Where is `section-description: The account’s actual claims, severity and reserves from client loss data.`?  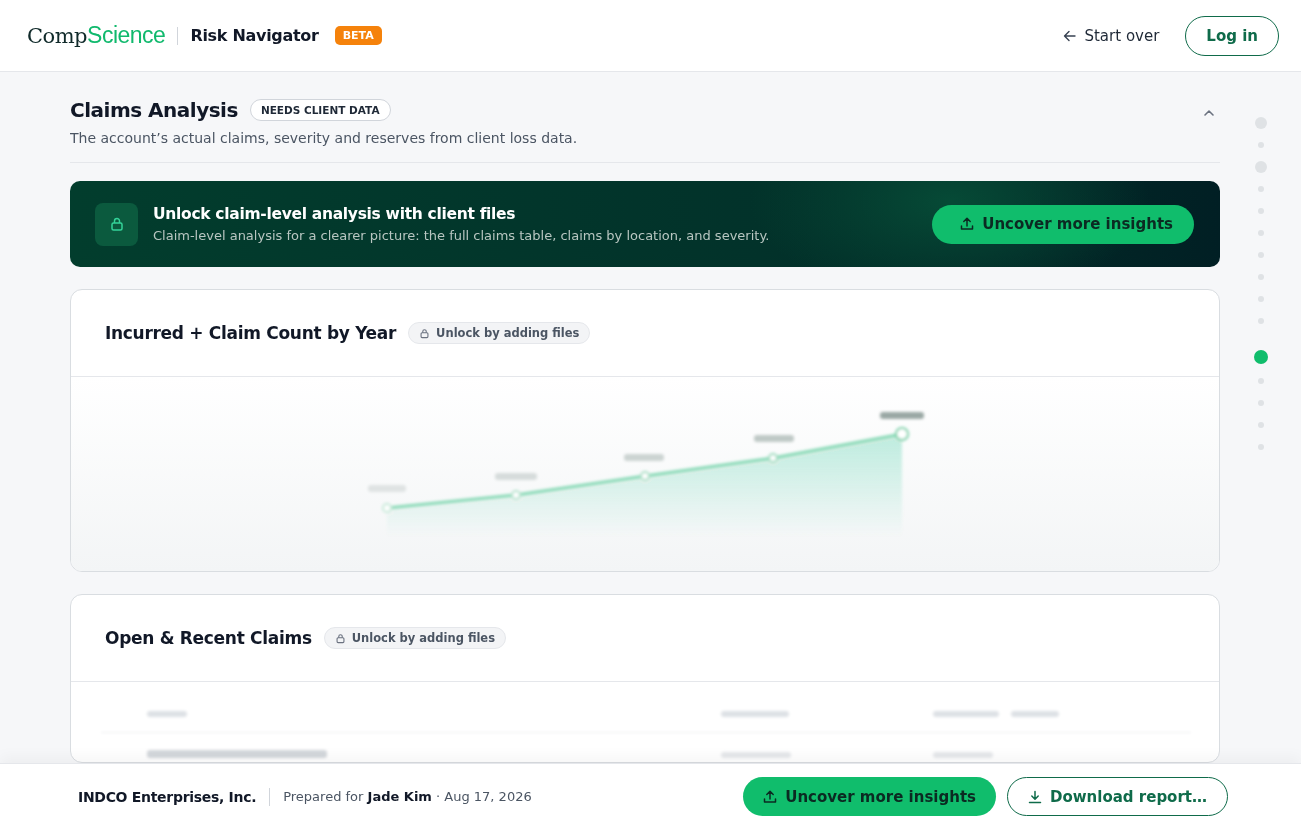 section-description: The account’s actual claims, severity and reserves from client loss data. is located at coordinates (324, 138).